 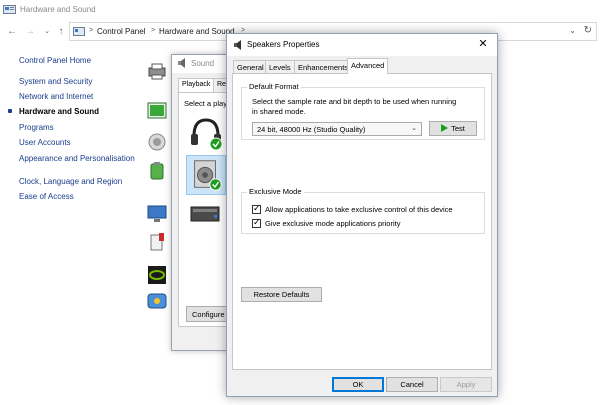 What do you see at coordinates (368, 66) in the screenshot?
I see `tab-advanced: Advanced` at bounding box center [368, 66].